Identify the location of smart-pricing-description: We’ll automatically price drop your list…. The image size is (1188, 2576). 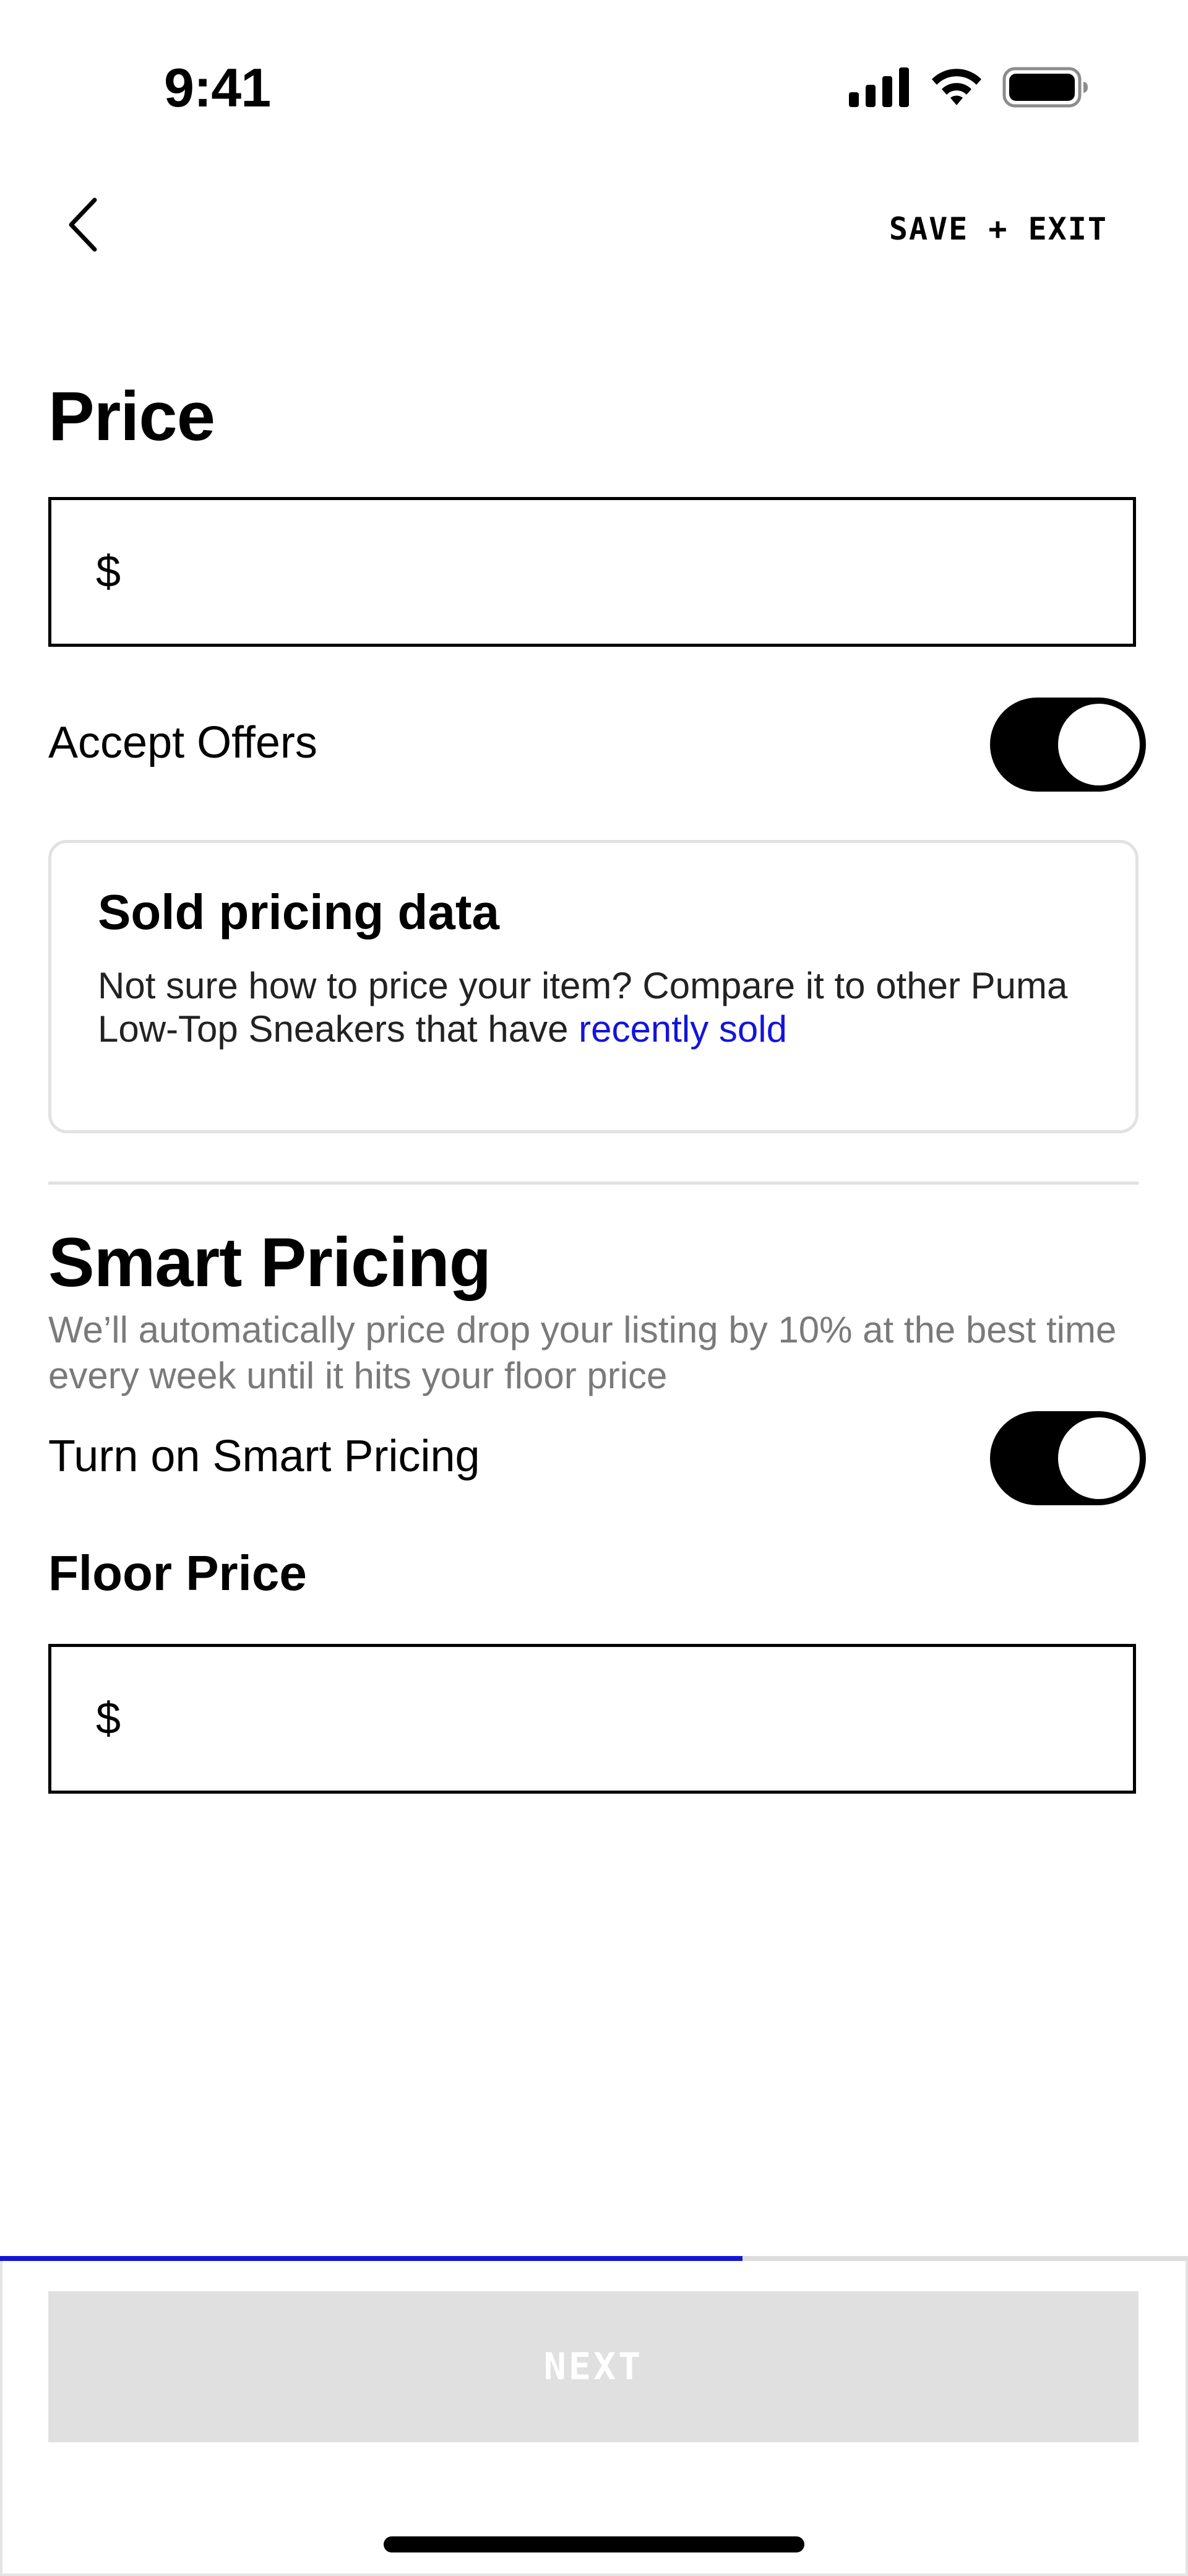
(582, 1352).